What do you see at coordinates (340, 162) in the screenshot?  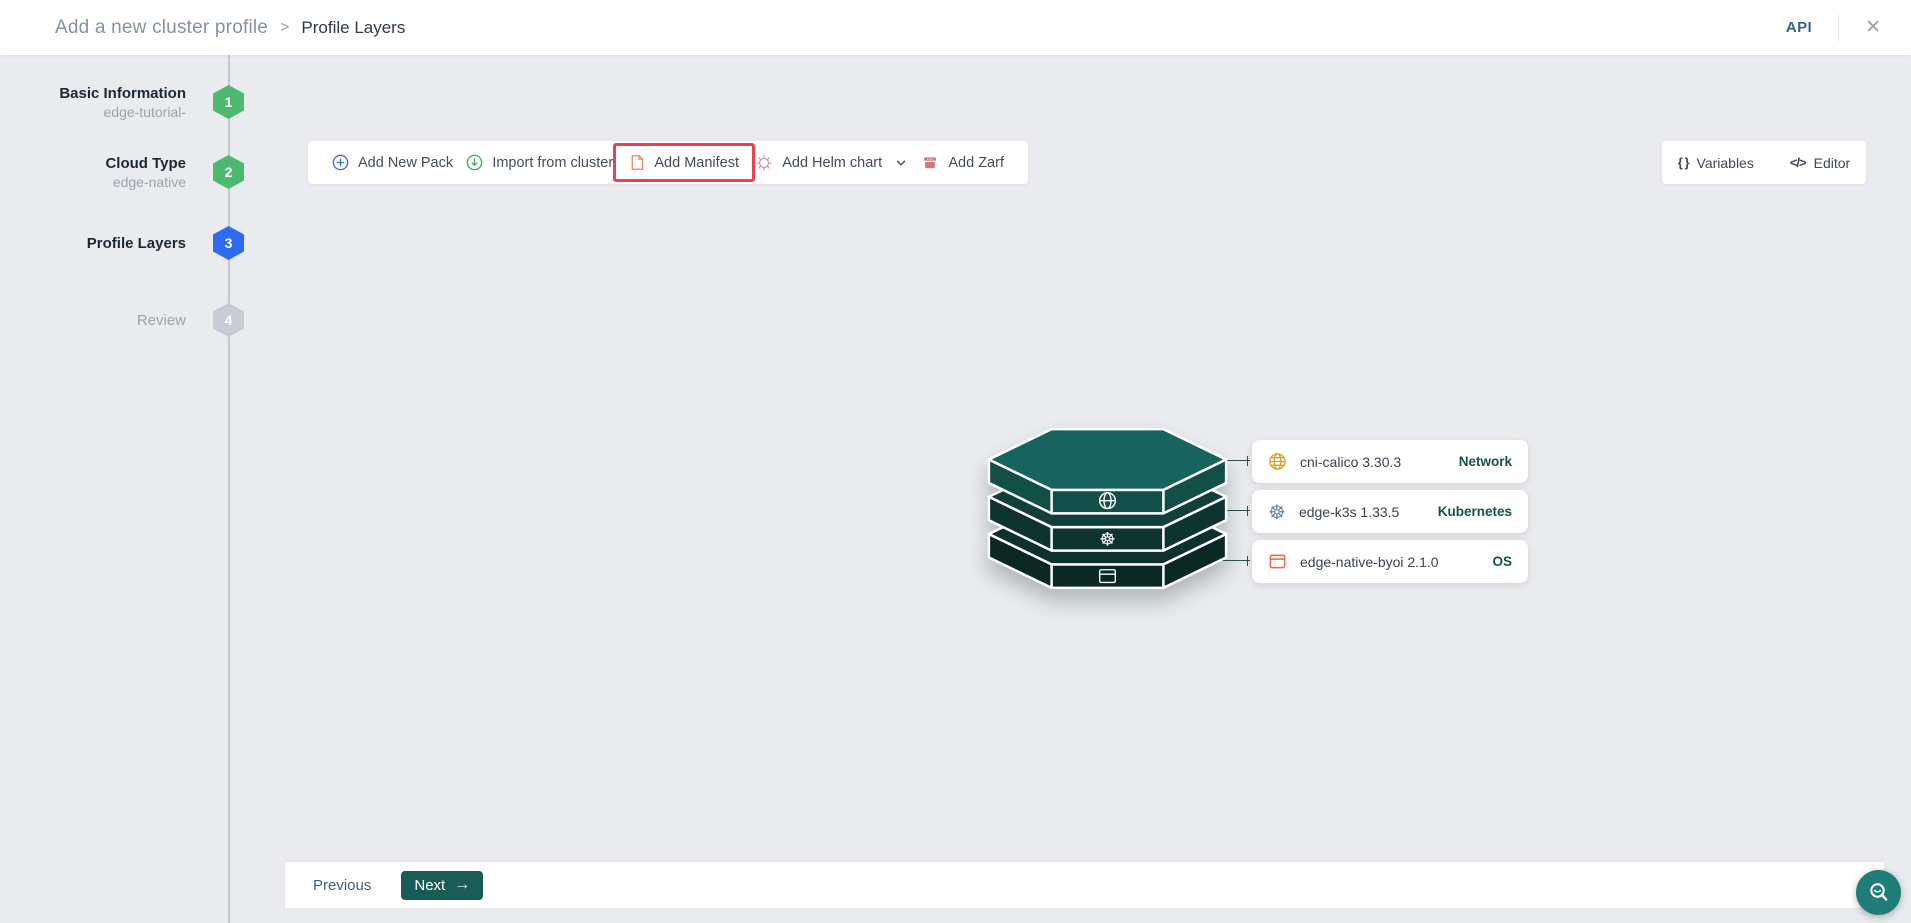 I see `plus-circle-icon` at bounding box center [340, 162].